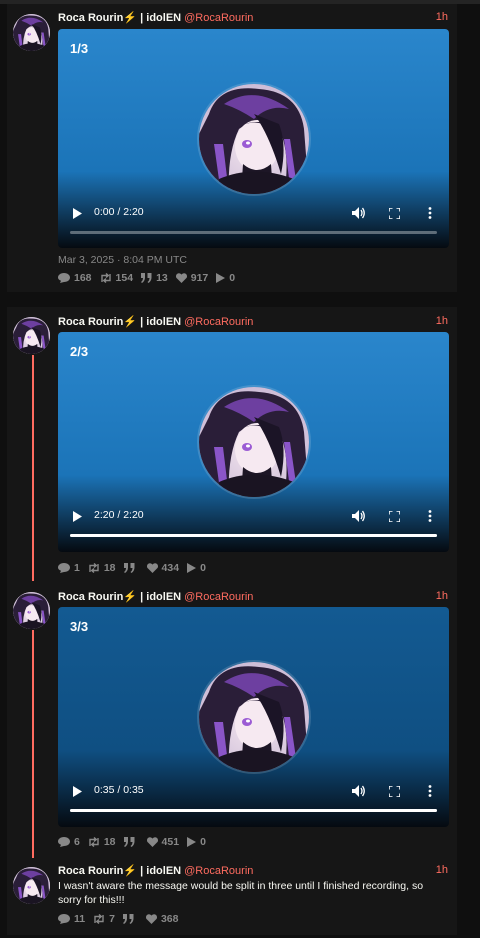 The width and height of the screenshot is (480, 938). What do you see at coordinates (119, 212) in the screenshot?
I see `video-time: 0:00 / 2:20` at bounding box center [119, 212].